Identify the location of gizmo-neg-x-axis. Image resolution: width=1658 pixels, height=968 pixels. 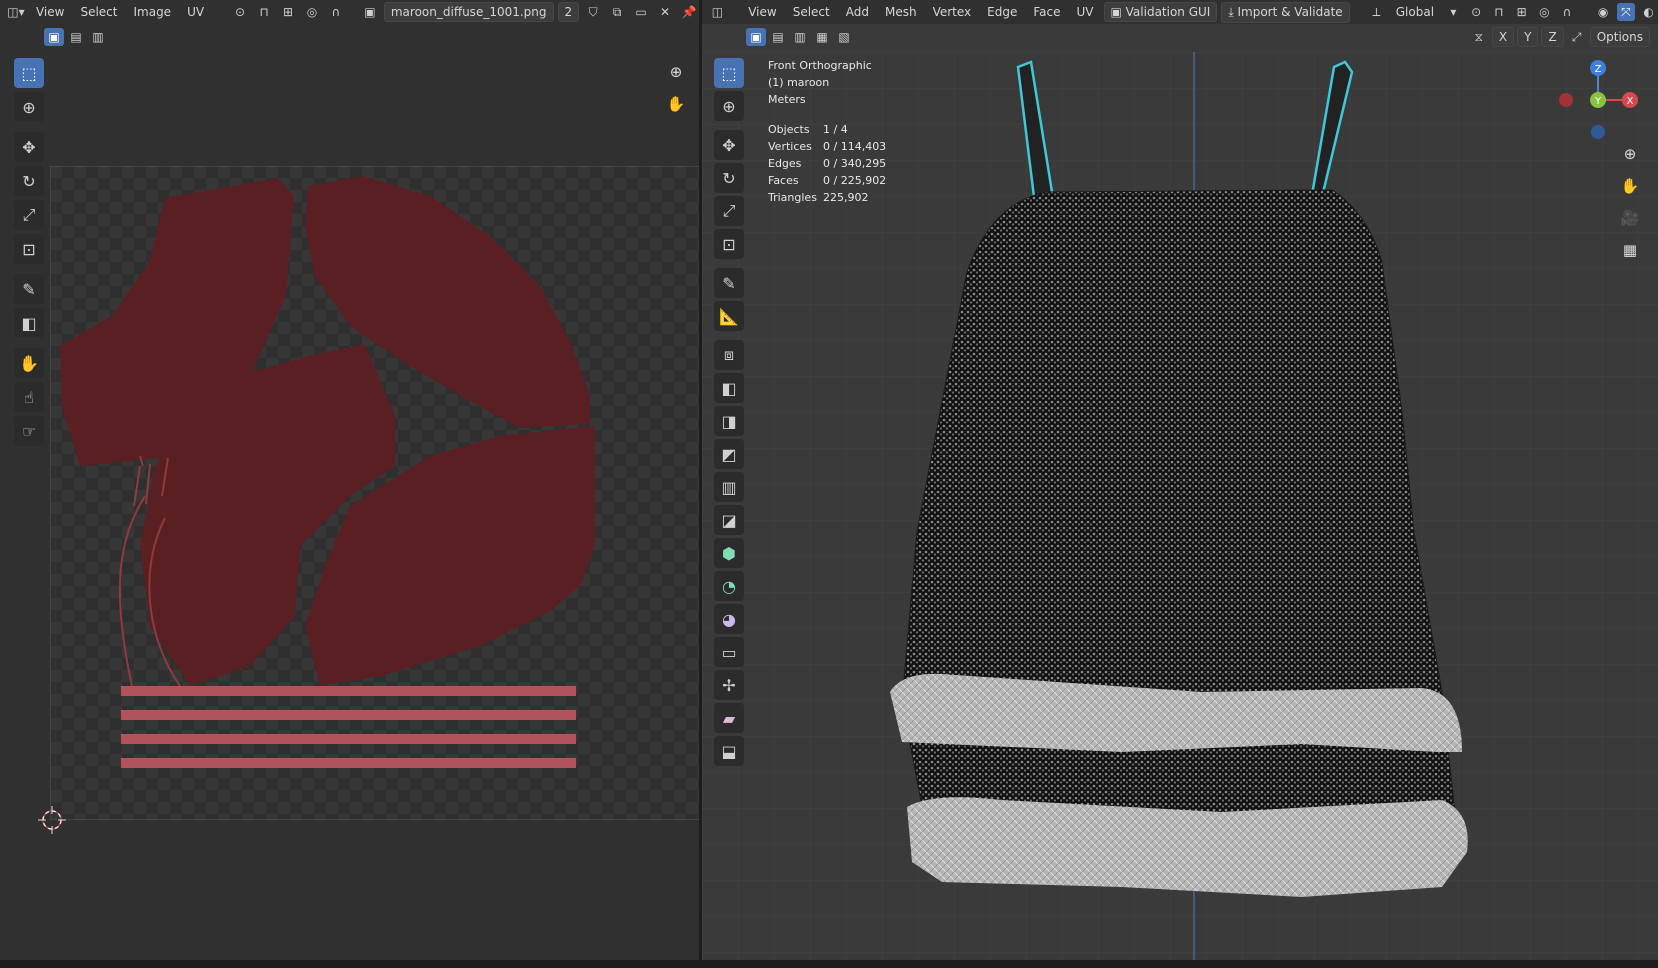
(1566, 100).